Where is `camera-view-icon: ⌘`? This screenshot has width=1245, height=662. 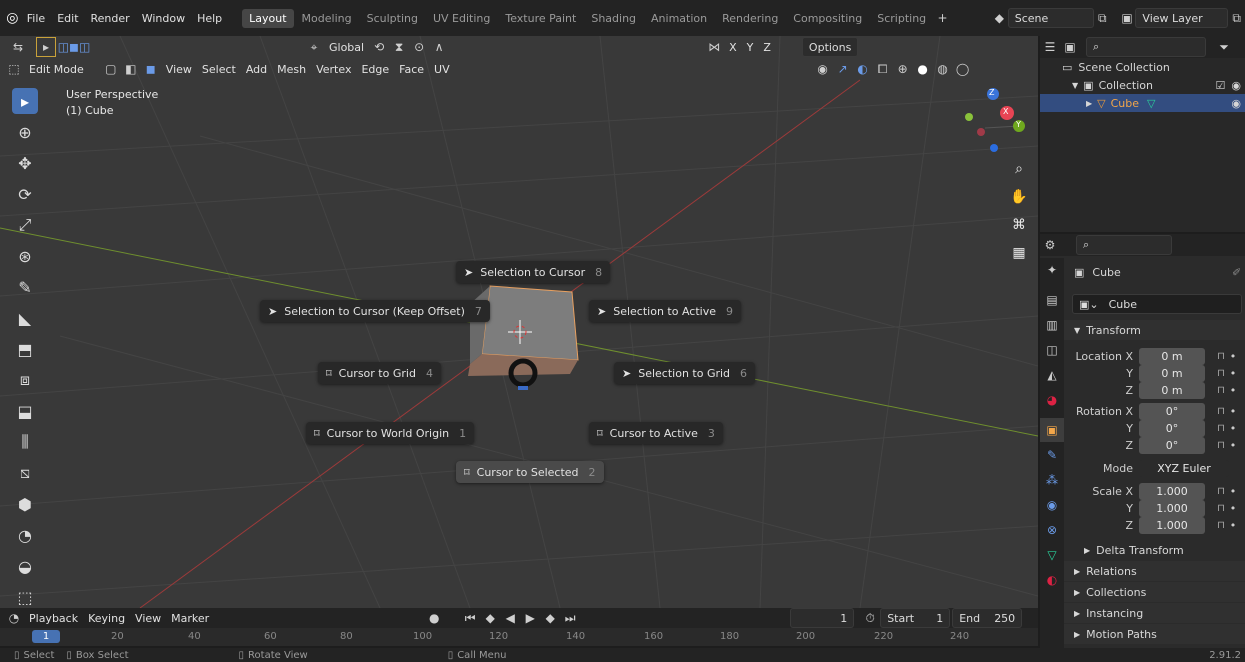
camera-view-icon: ⌘ is located at coordinates (1019, 225).